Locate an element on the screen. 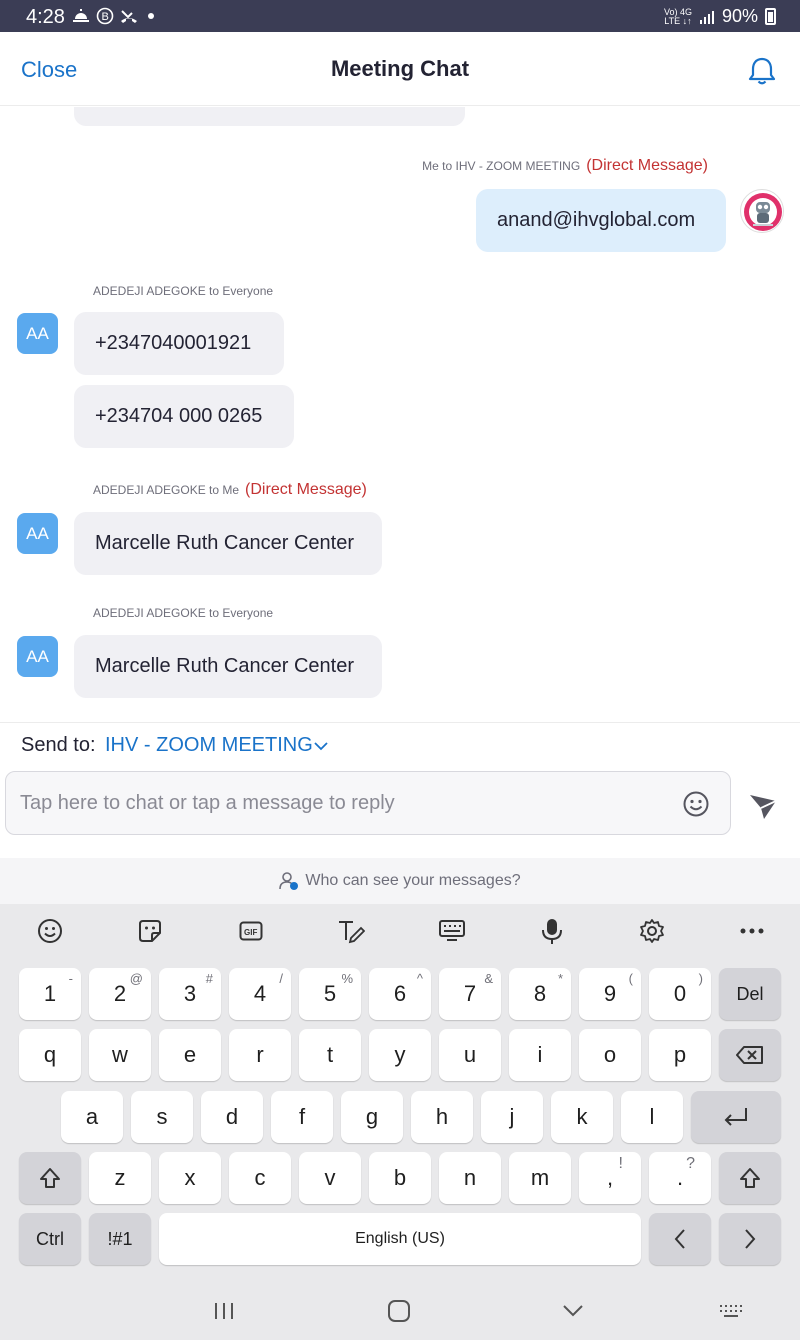 This screenshot has height=1340, width=800. more-options-icon is located at coordinates (752, 931).